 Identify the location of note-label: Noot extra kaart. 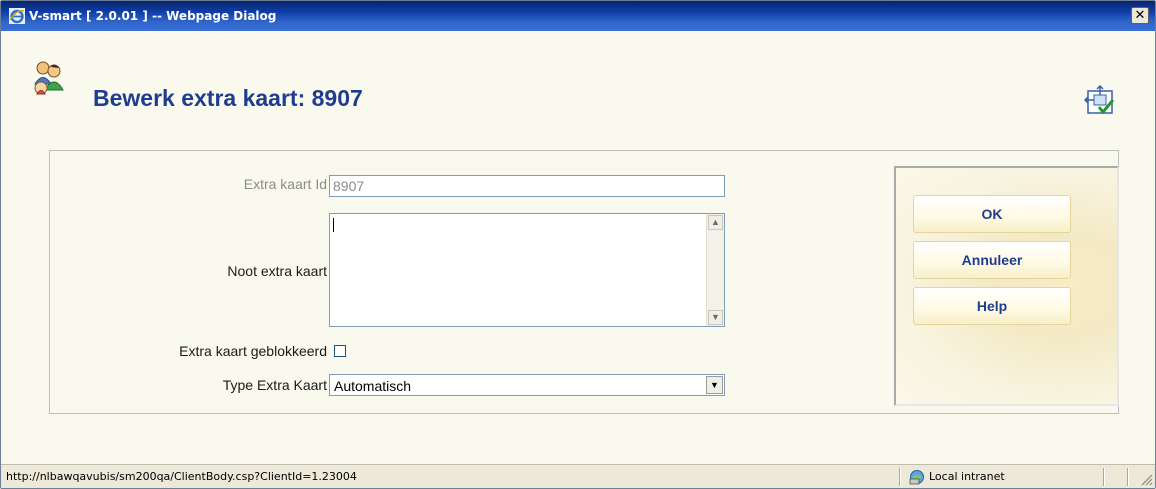
(277, 271).